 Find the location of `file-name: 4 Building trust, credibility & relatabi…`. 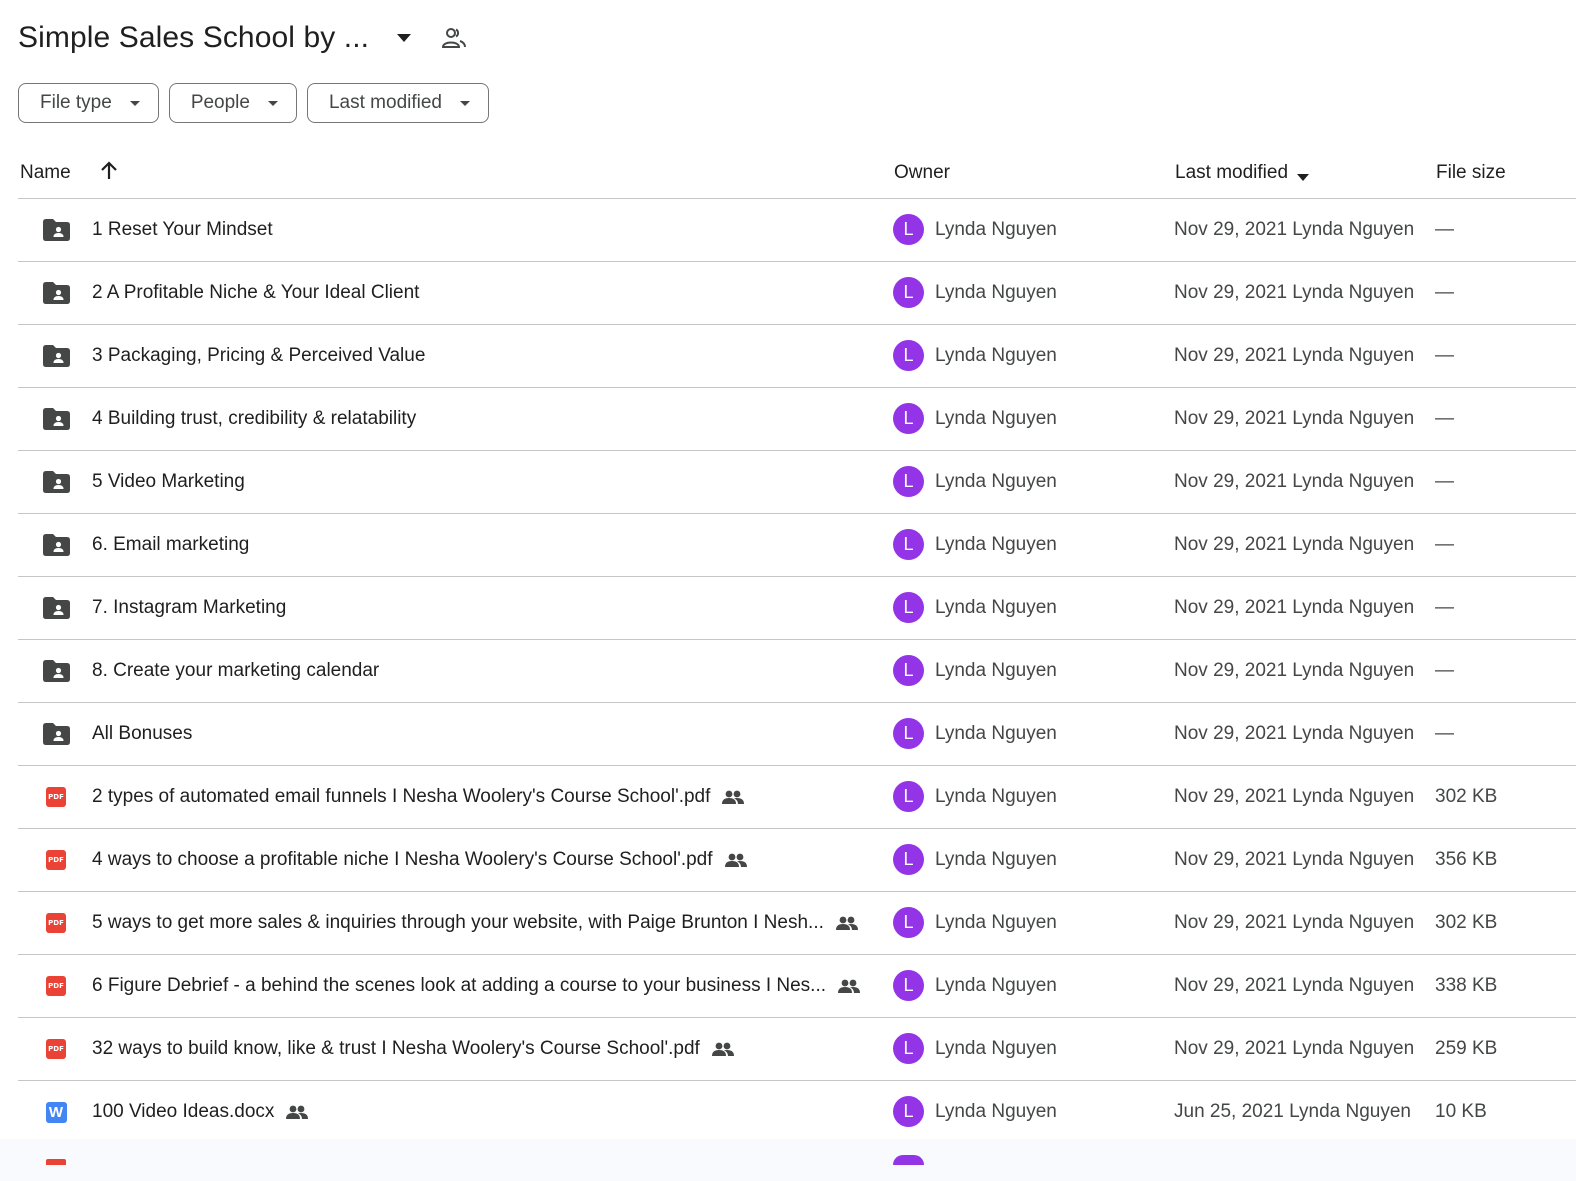

file-name: 4 Building trust, credibility & relatabi… is located at coordinates (254, 419).